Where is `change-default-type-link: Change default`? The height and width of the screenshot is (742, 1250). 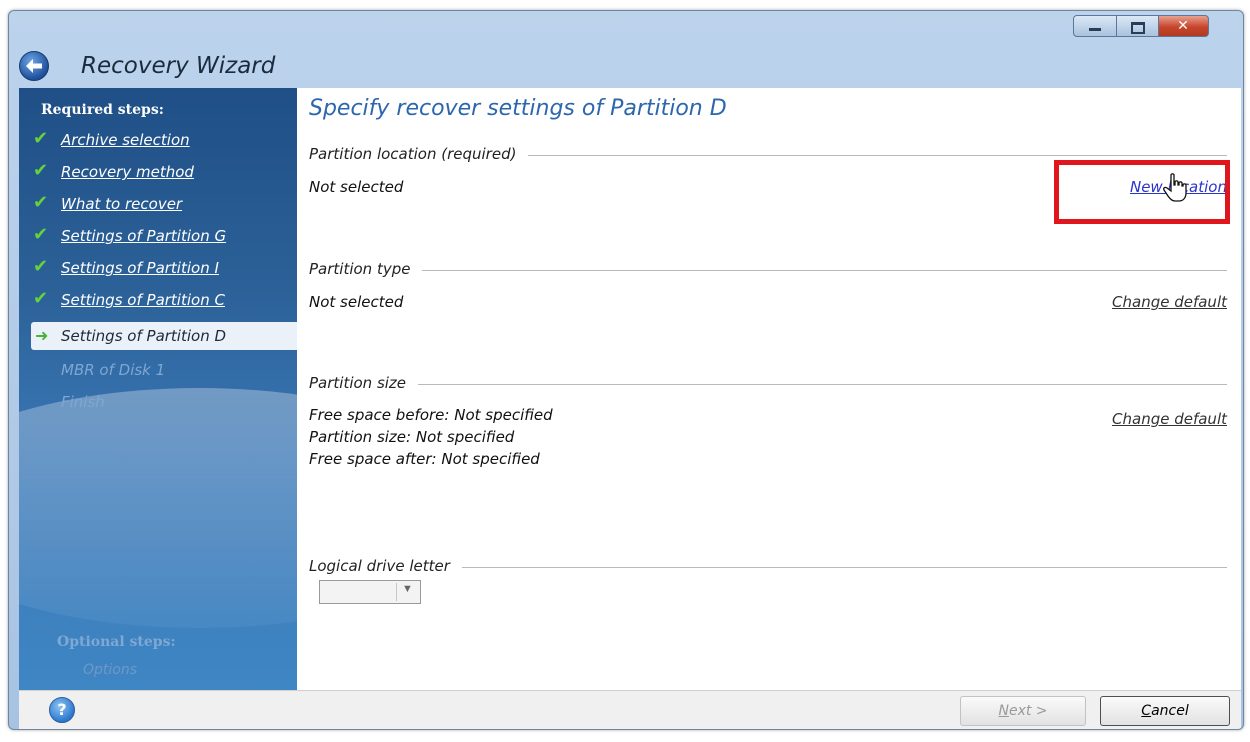
change-default-type-link: Change default is located at coordinates (1169, 302).